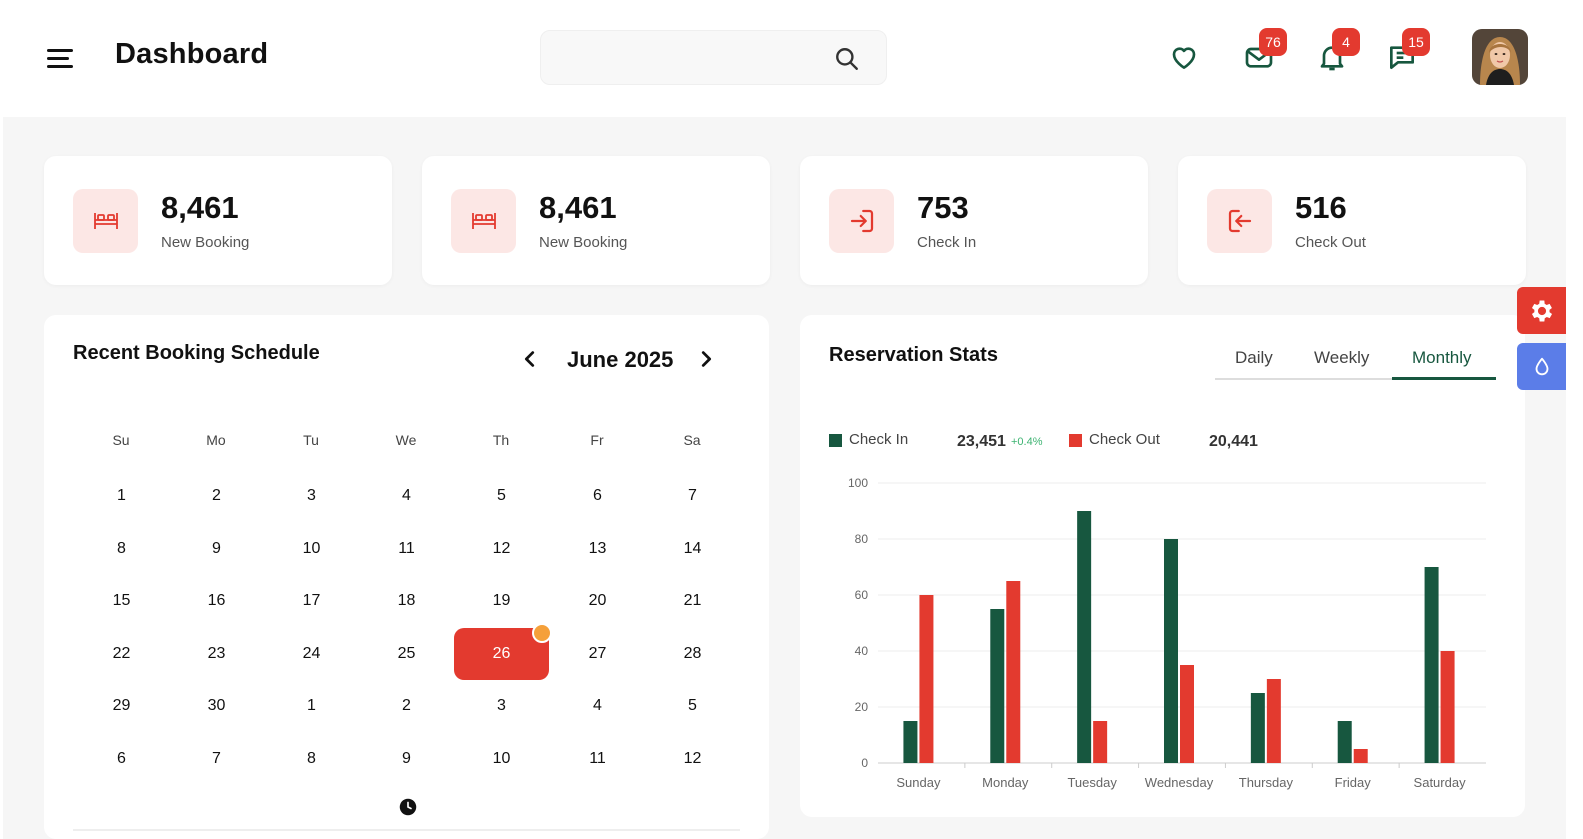  What do you see at coordinates (943, 207) in the screenshot?
I see `stat-value: 753` at bounding box center [943, 207].